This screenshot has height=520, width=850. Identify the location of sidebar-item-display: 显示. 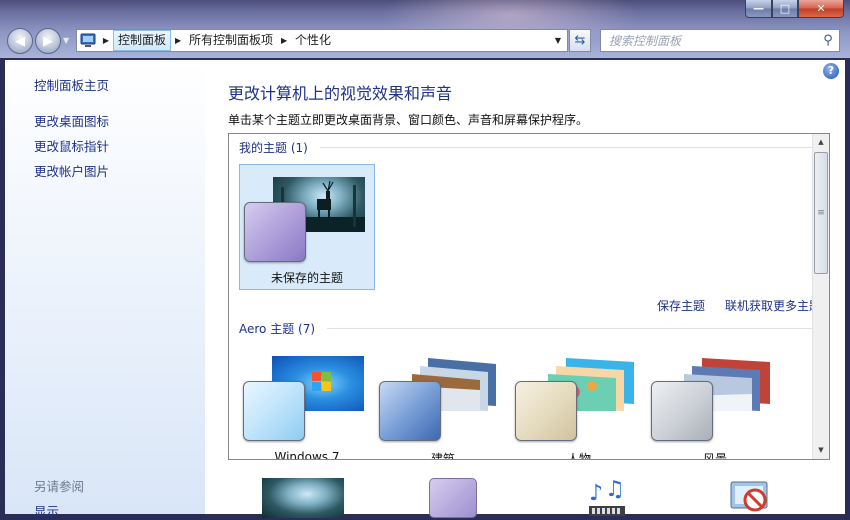
(46, 510).